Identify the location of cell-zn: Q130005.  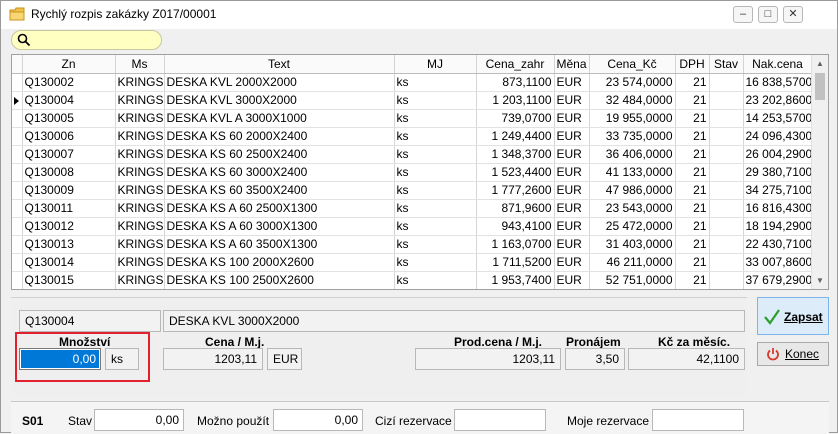
(69, 118).